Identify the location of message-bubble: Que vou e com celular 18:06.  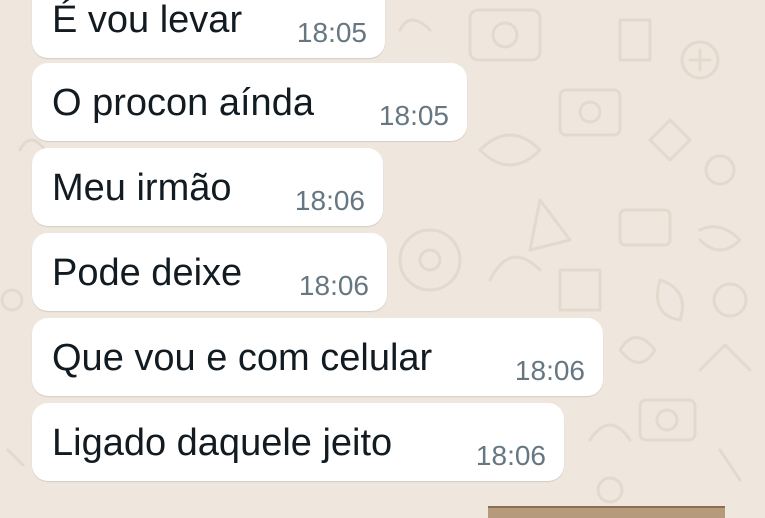
(317, 357).